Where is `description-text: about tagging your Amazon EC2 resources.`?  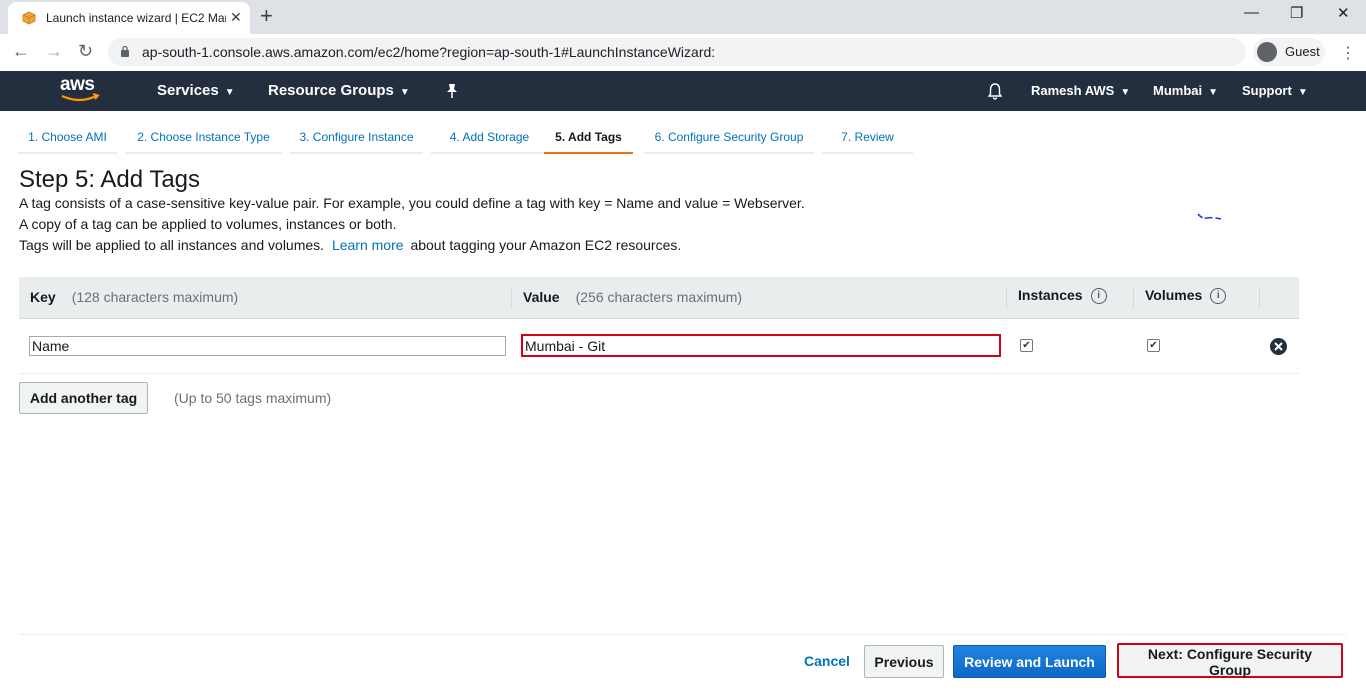
description-text: about tagging your Amazon EC2 resources. is located at coordinates (546, 245).